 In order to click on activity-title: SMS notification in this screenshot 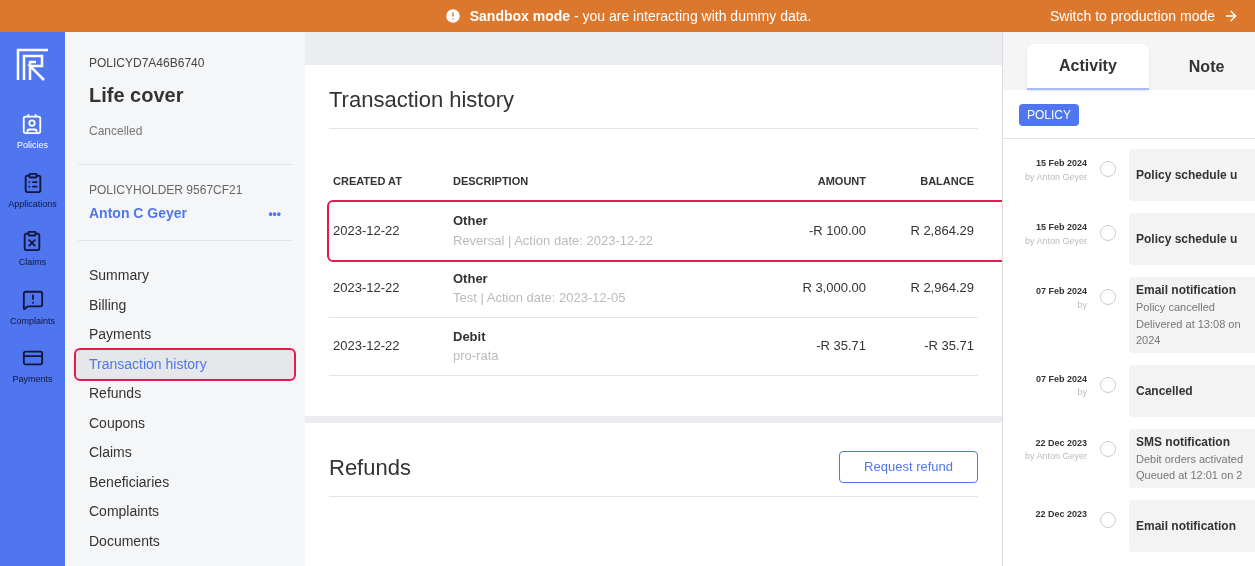, I will do `click(1183, 442)`.